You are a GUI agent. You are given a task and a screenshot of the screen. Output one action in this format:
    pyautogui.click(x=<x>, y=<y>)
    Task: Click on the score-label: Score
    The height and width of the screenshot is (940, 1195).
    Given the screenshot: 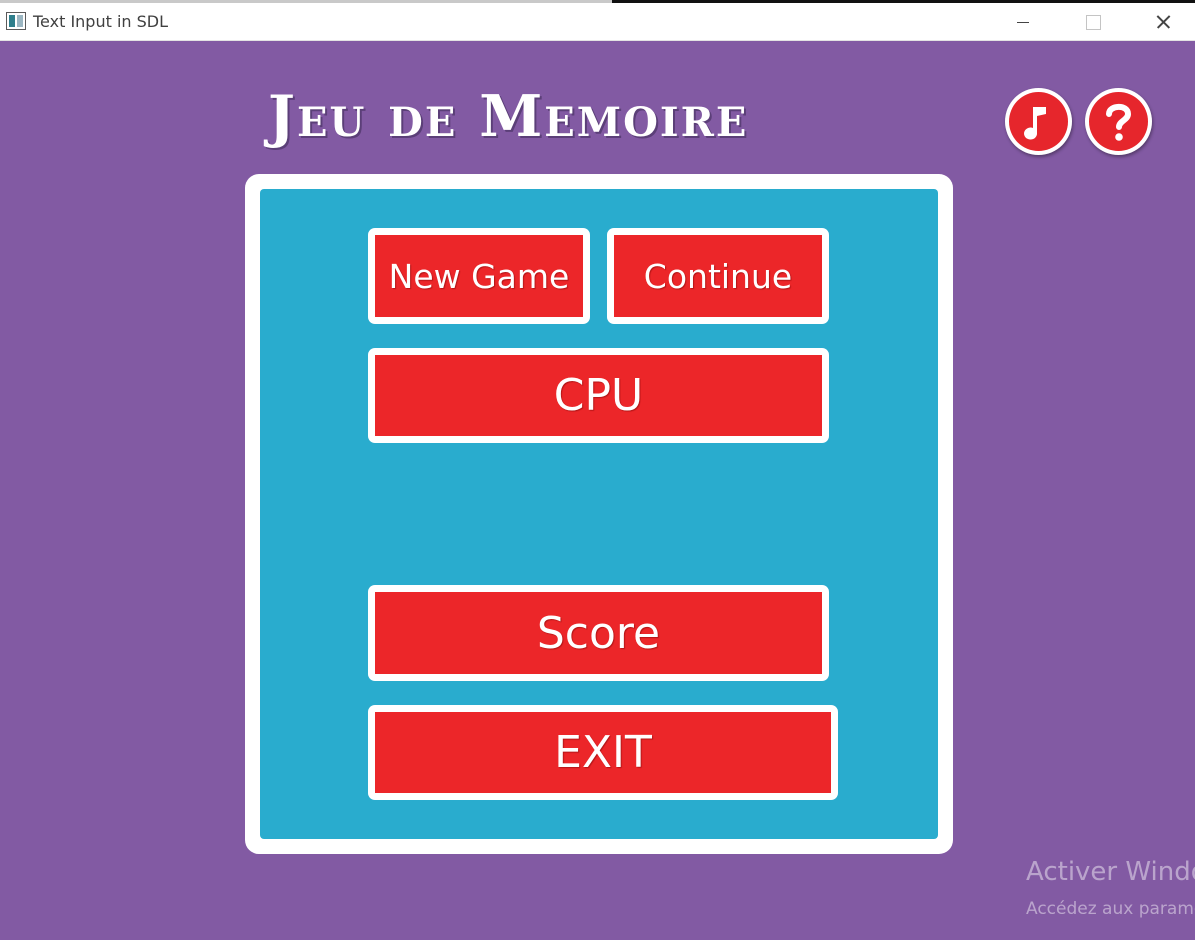 What is the action you would take?
    pyautogui.click(x=598, y=633)
    